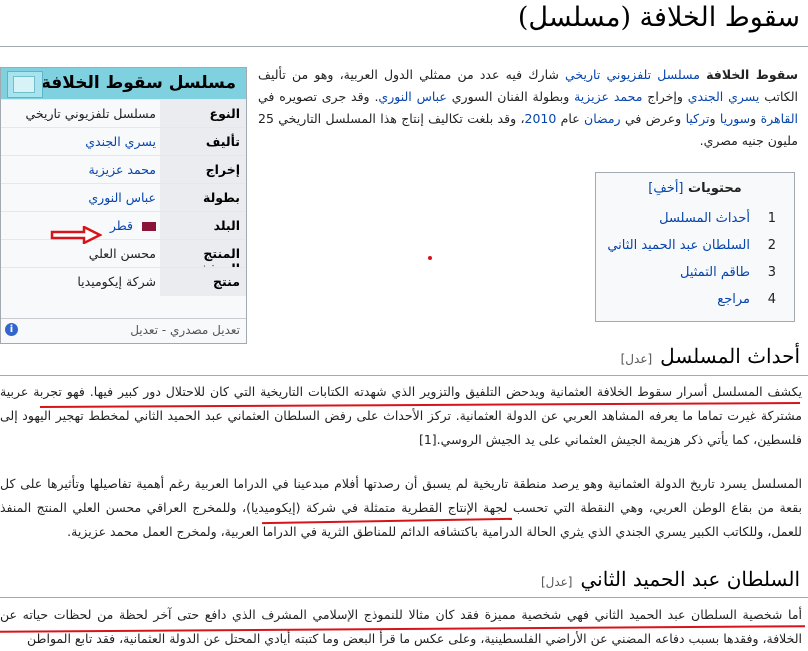  Describe the element at coordinates (779, 118) in the screenshot. I see `cairo-link: القاهرة` at that location.